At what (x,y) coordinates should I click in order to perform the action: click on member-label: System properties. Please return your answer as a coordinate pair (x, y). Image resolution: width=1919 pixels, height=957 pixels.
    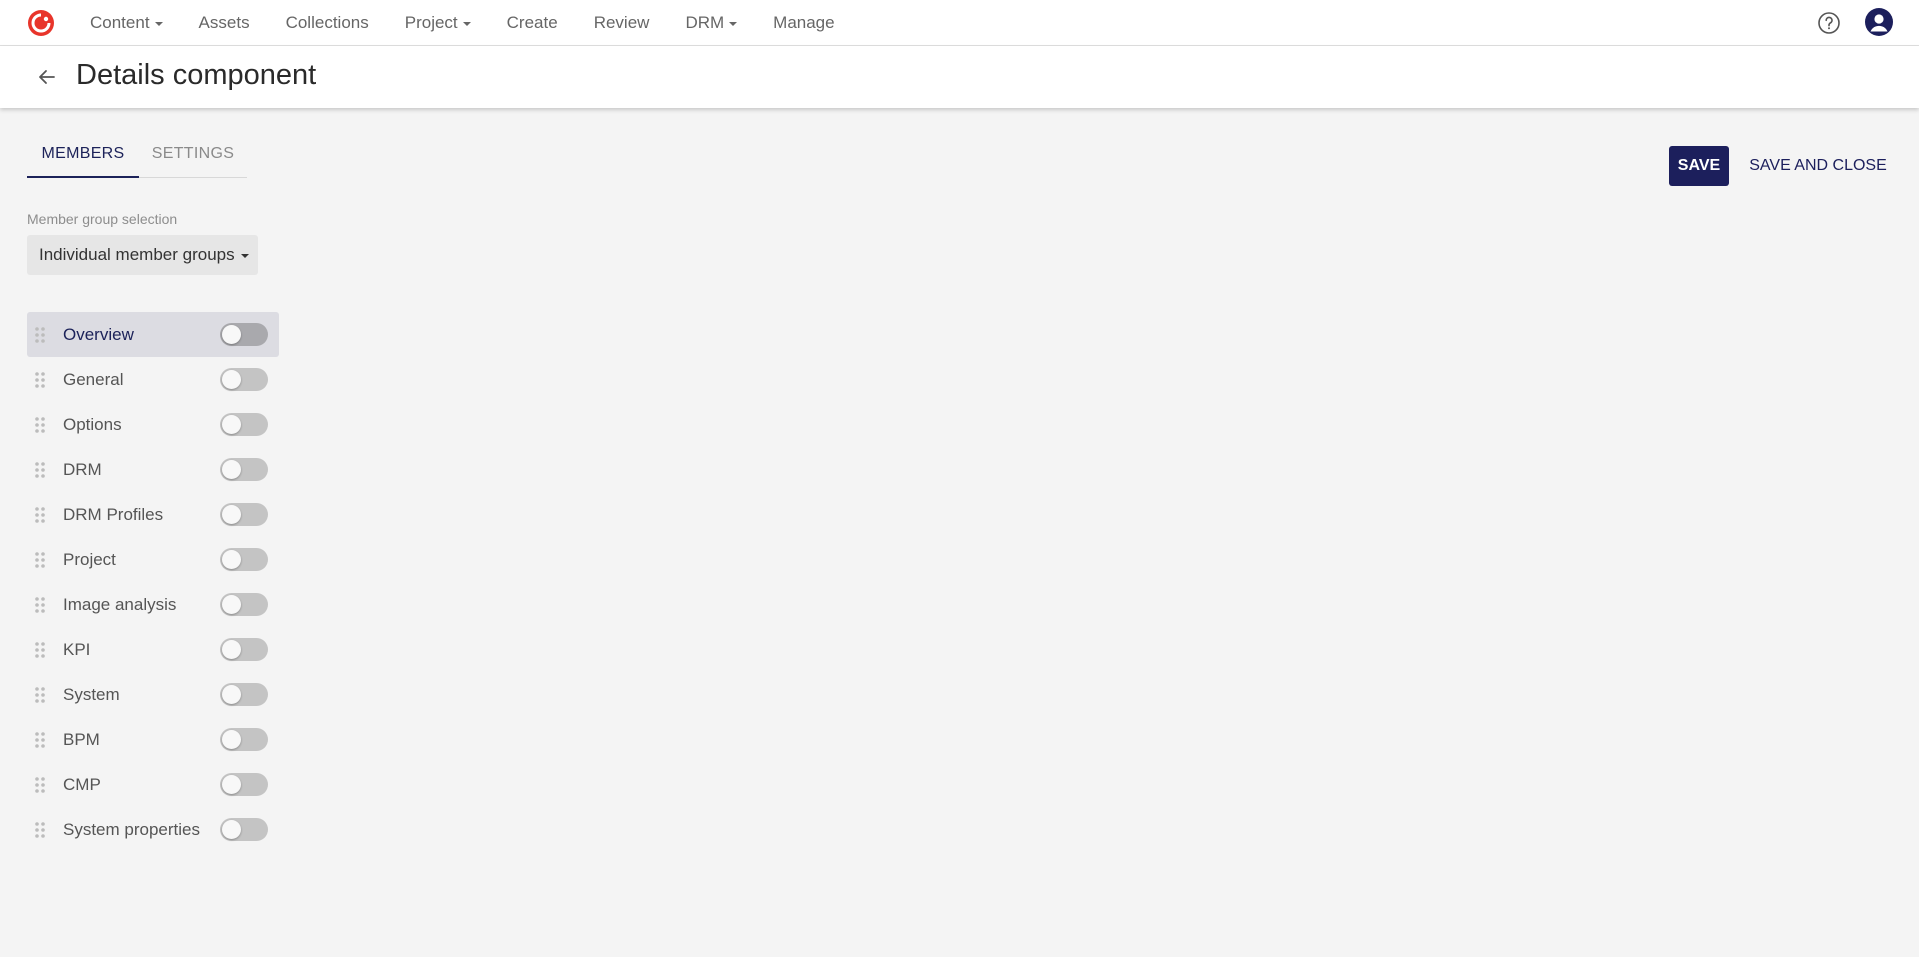
    Looking at the image, I should click on (131, 829).